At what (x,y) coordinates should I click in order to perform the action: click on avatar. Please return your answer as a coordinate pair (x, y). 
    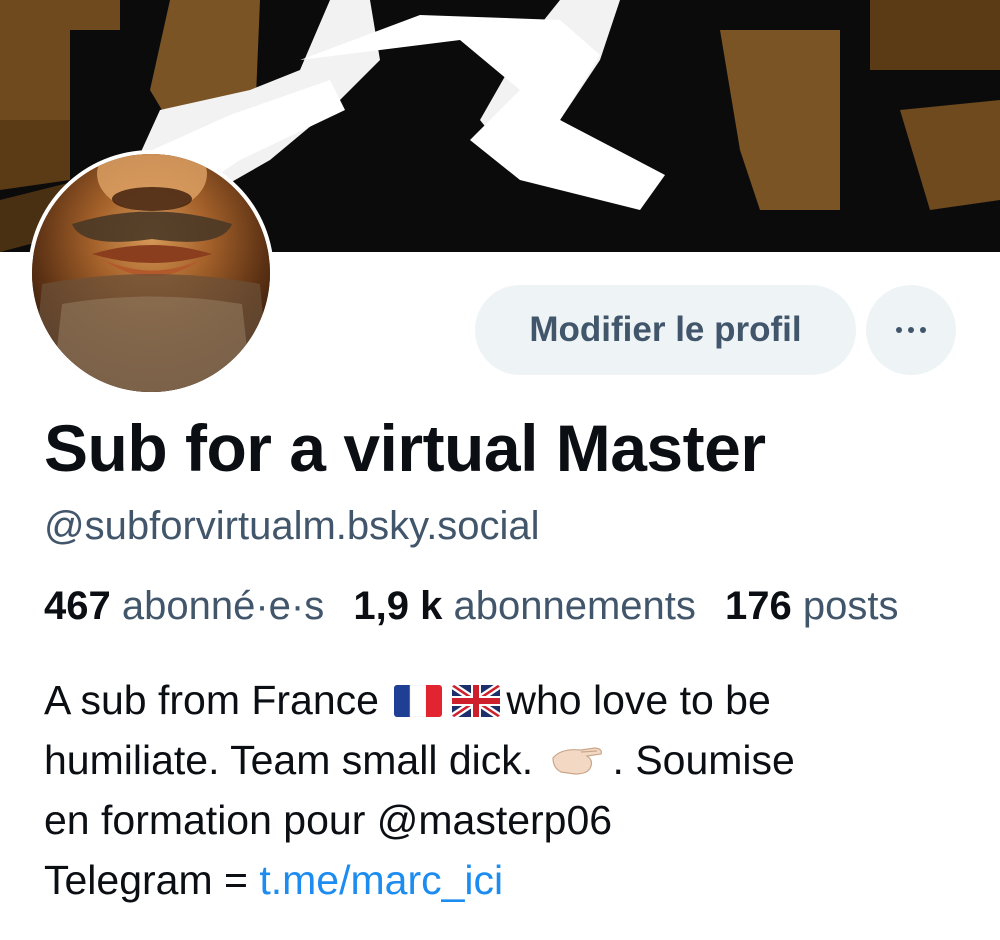
    Looking at the image, I should click on (151, 273).